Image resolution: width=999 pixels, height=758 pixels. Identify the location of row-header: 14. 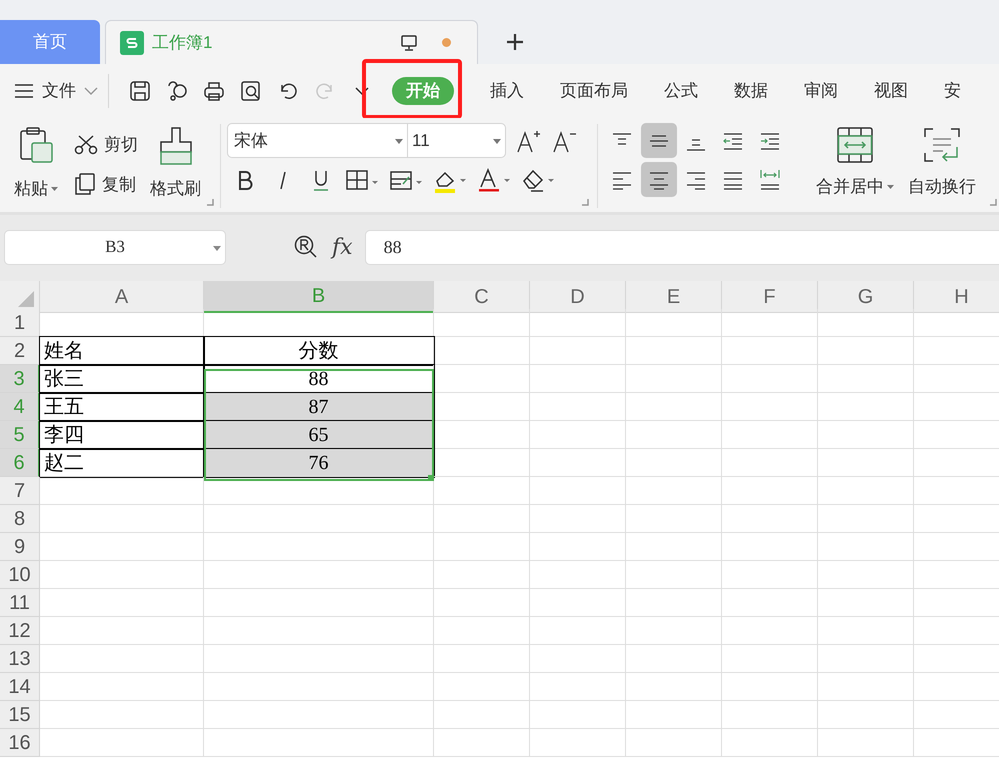
(20, 687).